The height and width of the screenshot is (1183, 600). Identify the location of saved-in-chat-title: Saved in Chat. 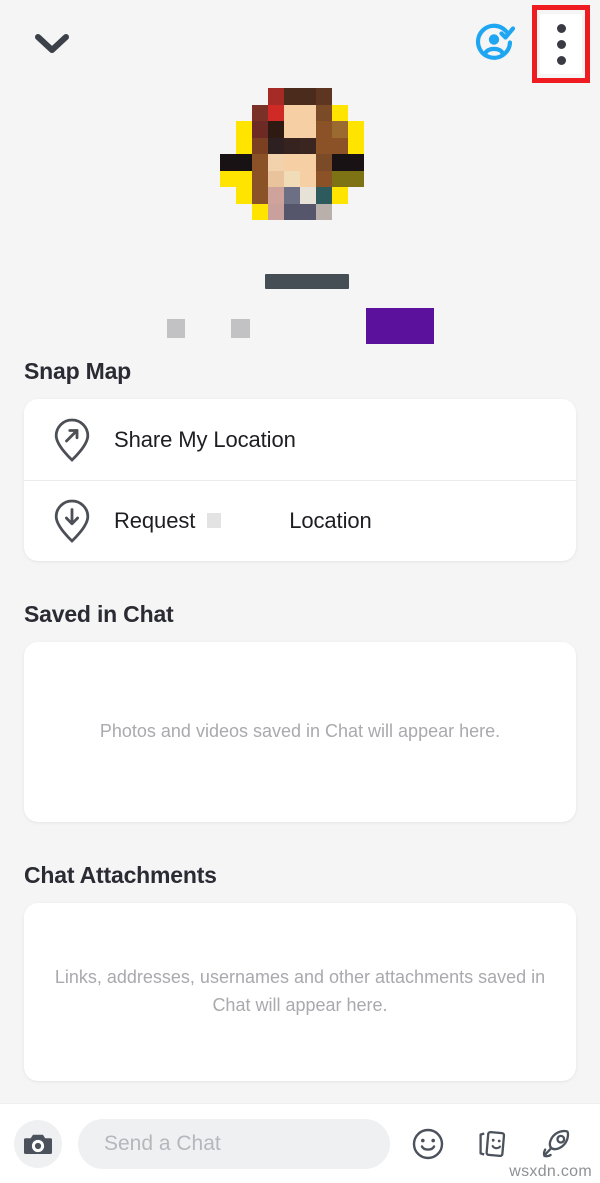
(99, 614).